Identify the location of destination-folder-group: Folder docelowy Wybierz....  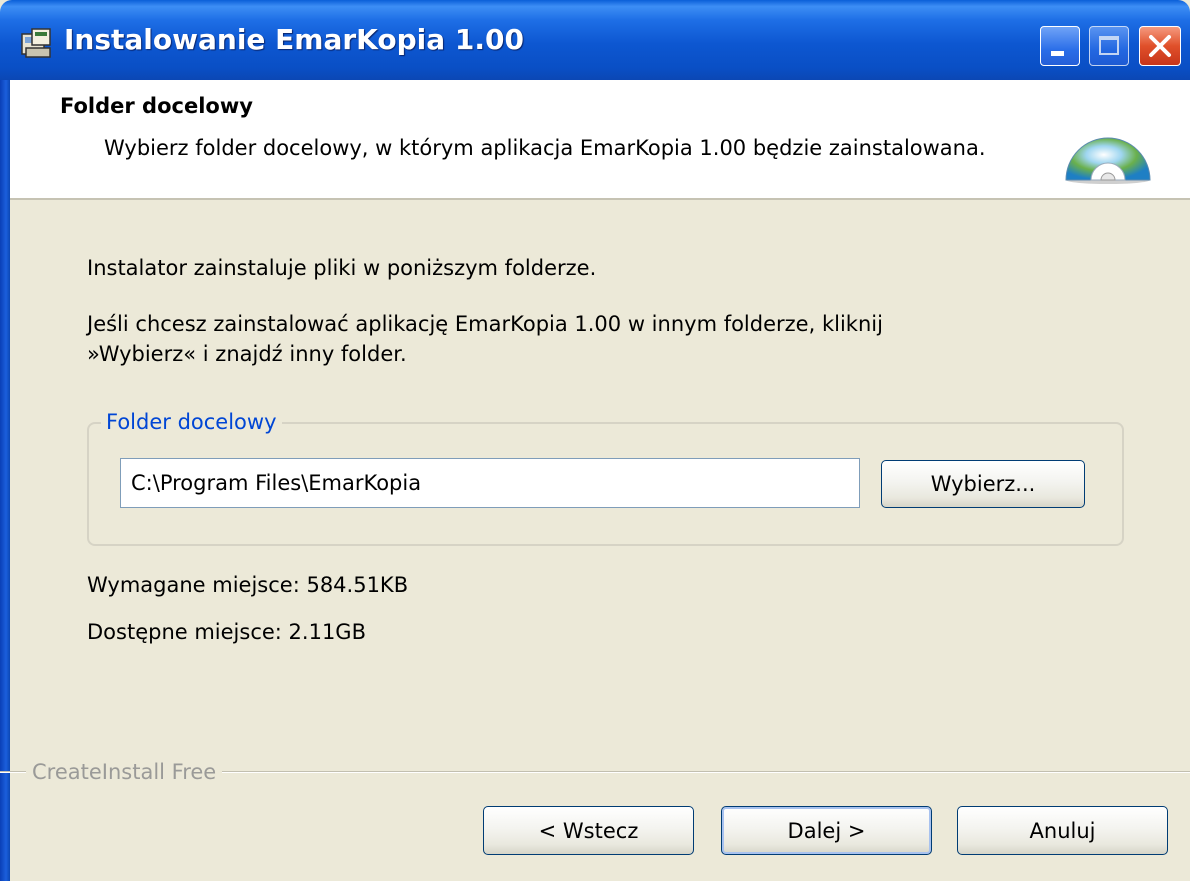
(605, 478).